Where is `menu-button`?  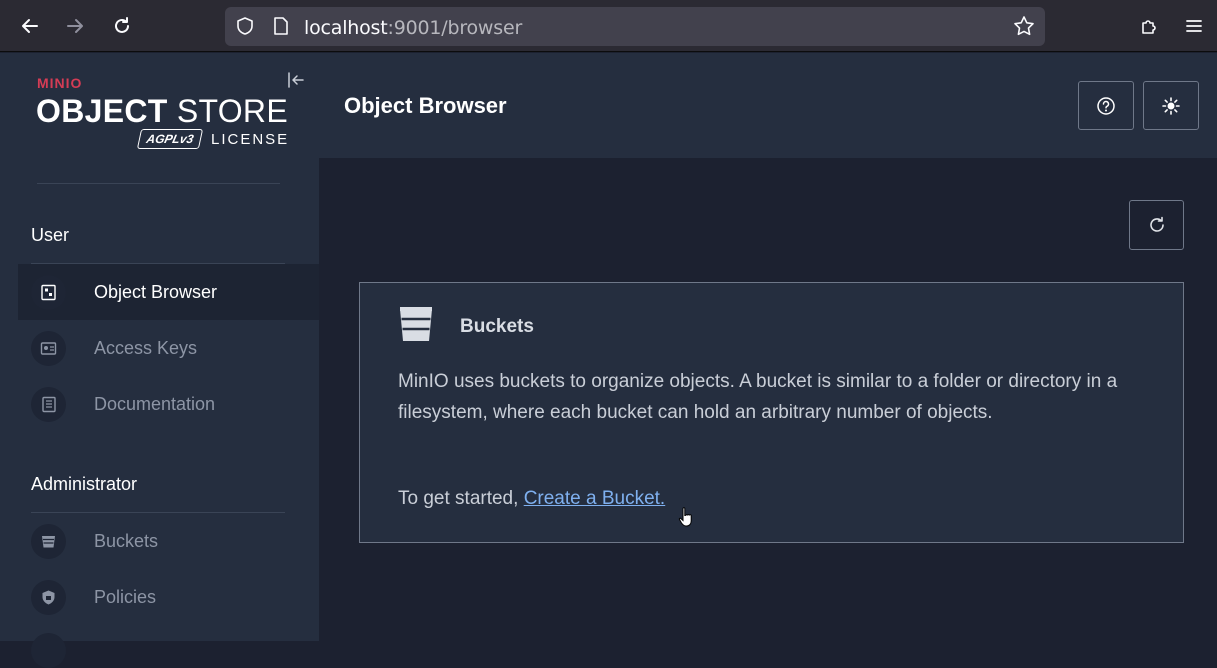
menu-button is located at coordinates (1194, 26).